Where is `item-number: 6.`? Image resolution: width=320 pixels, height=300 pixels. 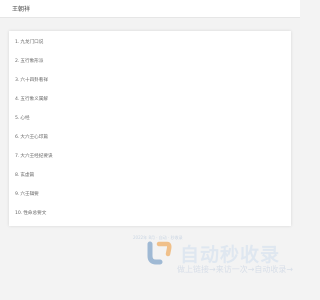 item-number: 6. is located at coordinates (17, 137).